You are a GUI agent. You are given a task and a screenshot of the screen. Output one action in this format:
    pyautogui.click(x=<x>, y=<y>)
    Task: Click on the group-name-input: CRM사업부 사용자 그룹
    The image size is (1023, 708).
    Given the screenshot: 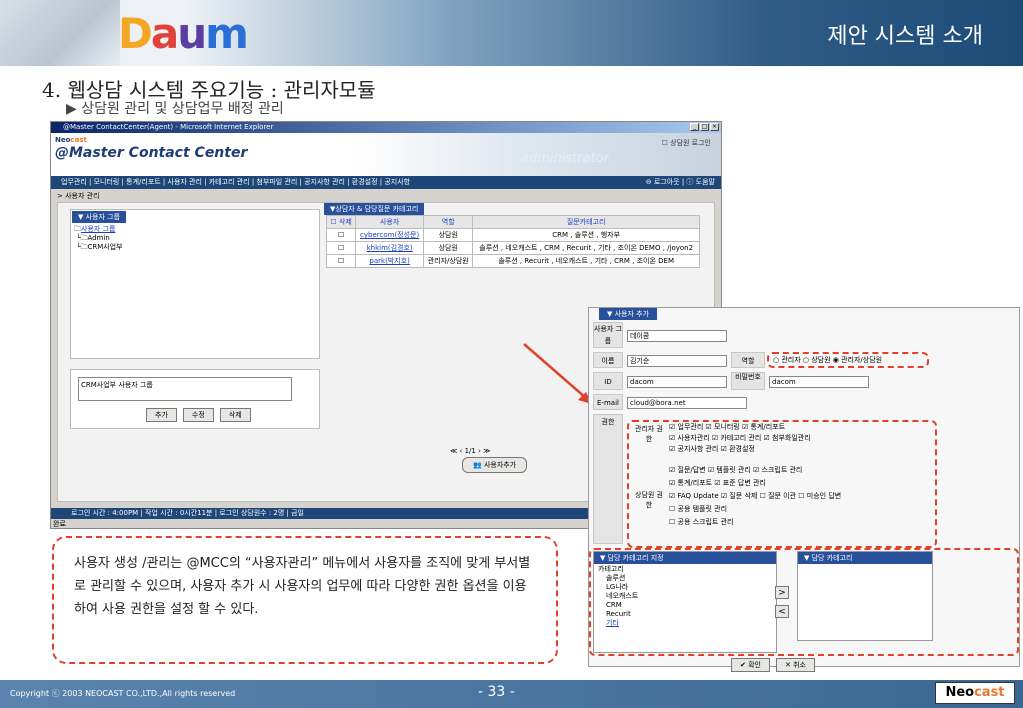 What is the action you would take?
    pyautogui.click(x=185, y=389)
    